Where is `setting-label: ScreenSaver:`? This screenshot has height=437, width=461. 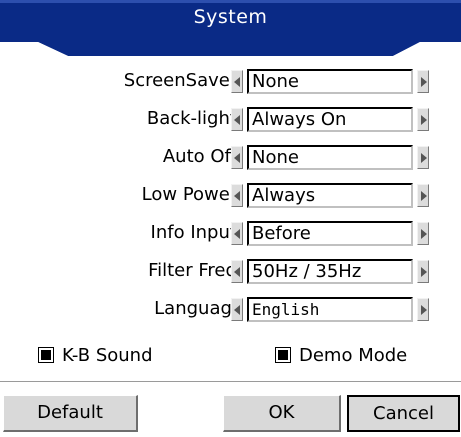
setting-label: ScreenSaver: is located at coordinates (183, 80).